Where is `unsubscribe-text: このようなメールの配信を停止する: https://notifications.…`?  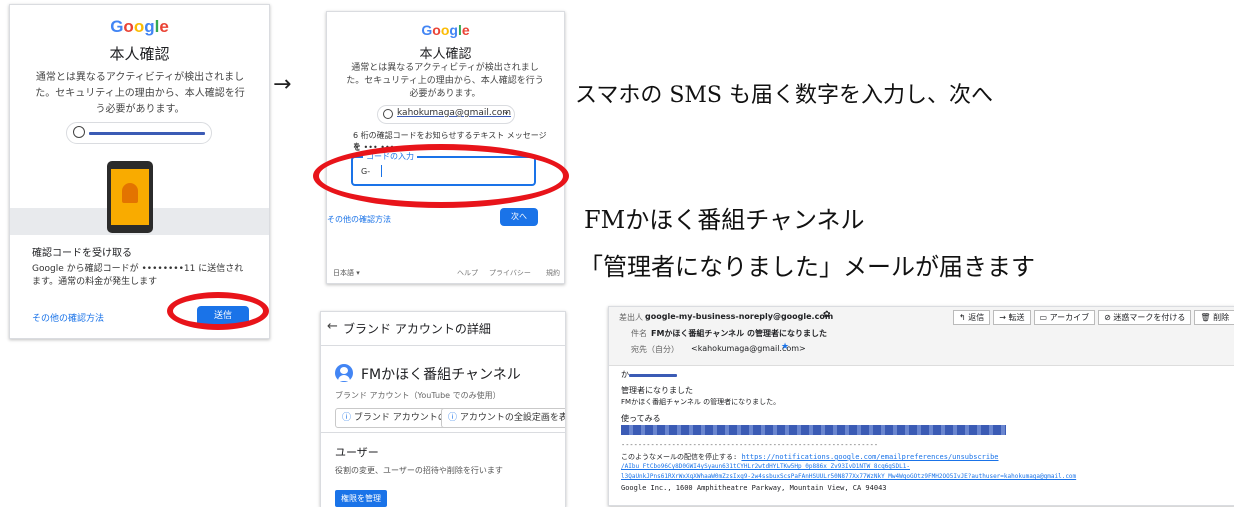
unsubscribe-text: このようなメールの配信を停止する: https://notifications.… is located at coordinates (810, 457).